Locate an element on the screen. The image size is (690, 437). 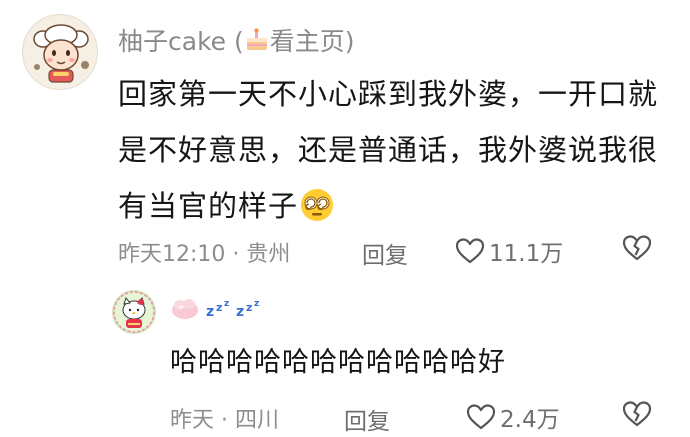
comment-time-location: 昨天12:10 · 贵州 is located at coordinates (204, 254).